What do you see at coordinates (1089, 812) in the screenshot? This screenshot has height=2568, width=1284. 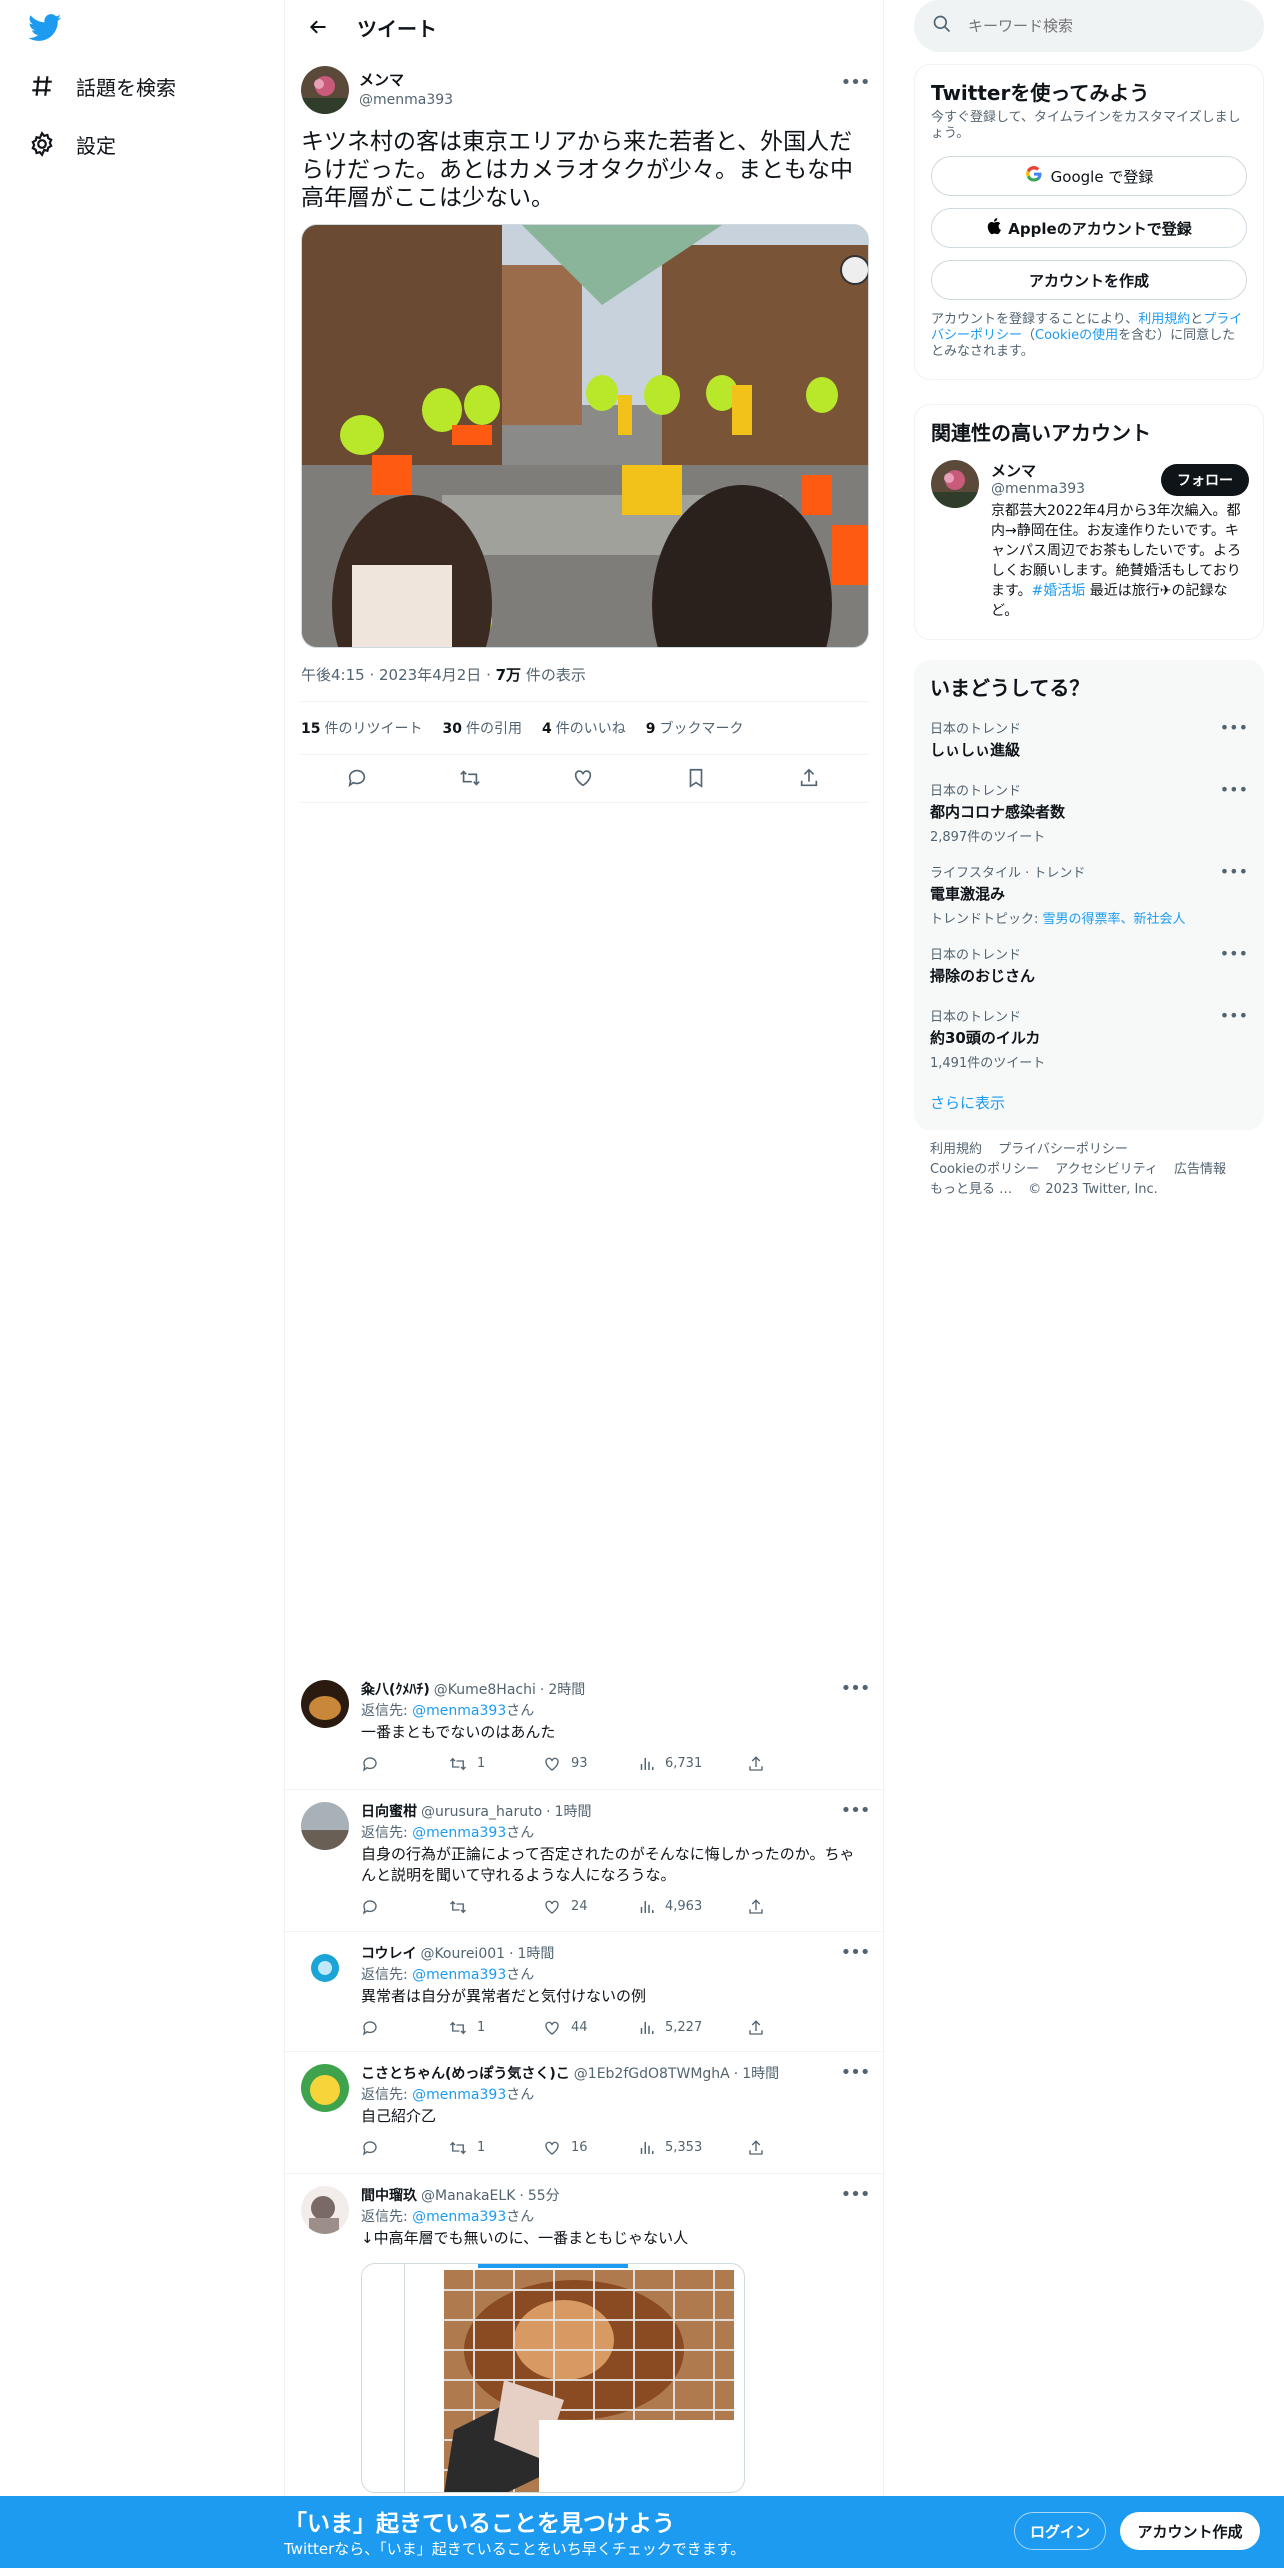 I see `trend-item: 日本のトレンド 都内コロナ感染者数 2,897件のツイート •••` at bounding box center [1089, 812].